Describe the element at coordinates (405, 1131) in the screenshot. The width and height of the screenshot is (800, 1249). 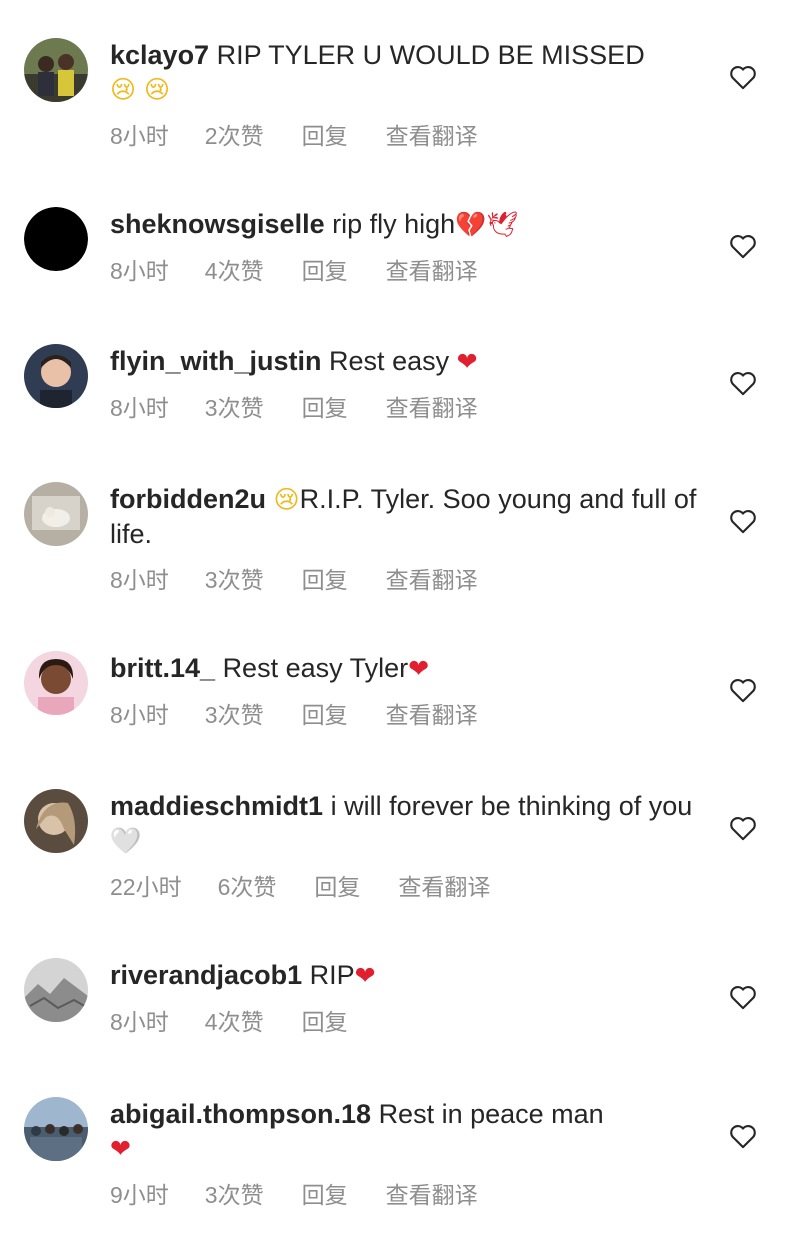
I see `comment-text: abigail.thompson.18 Rest in peace man ❤` at that location.